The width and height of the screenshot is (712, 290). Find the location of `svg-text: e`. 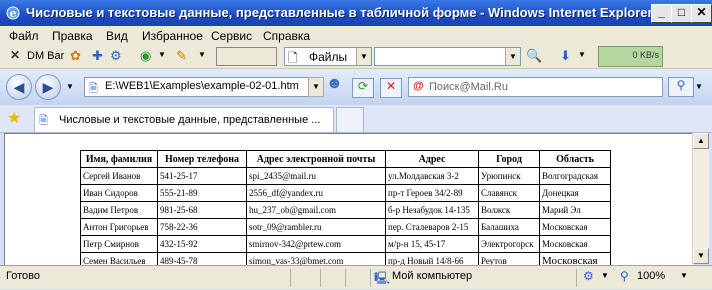

svg-text: e is located at coordinates (13, 13).